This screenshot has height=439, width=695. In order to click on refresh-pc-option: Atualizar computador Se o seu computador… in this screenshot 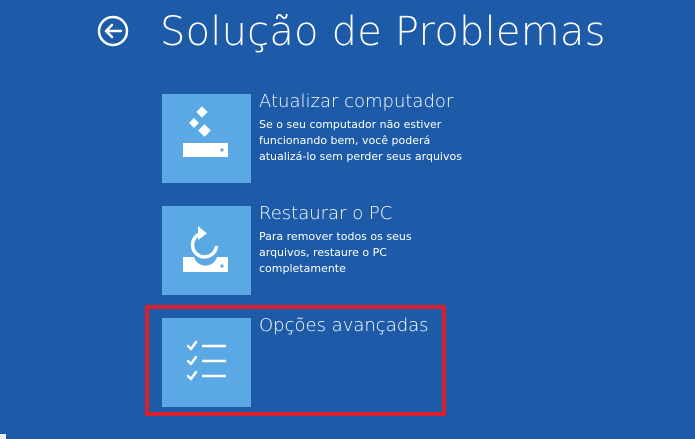, I will do `click(312, 137)`.